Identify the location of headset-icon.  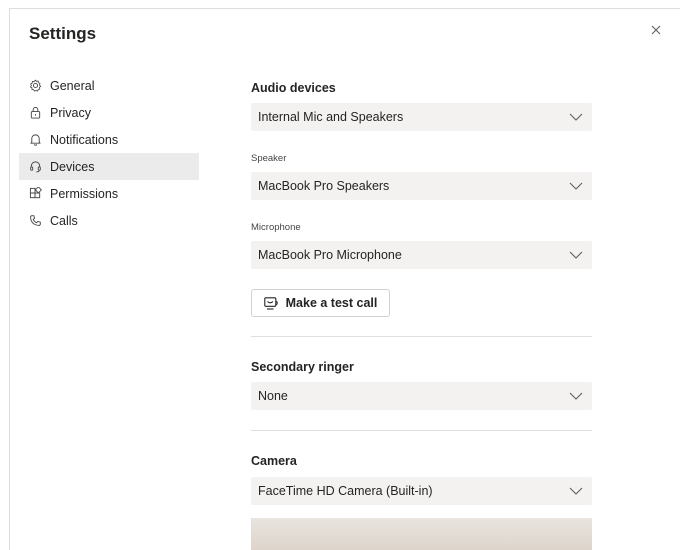
(35, 167).